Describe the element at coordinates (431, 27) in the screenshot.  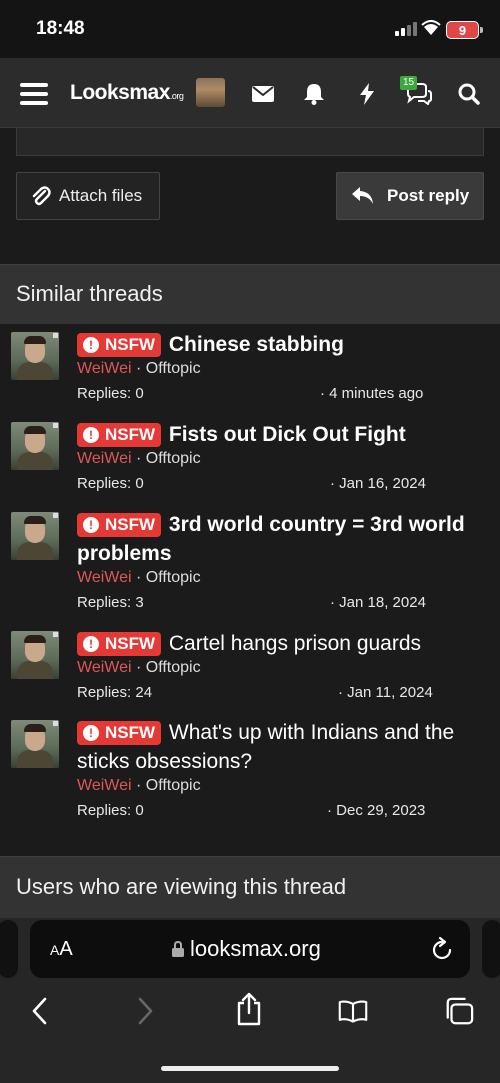
I see `wifi-icon` at that location.